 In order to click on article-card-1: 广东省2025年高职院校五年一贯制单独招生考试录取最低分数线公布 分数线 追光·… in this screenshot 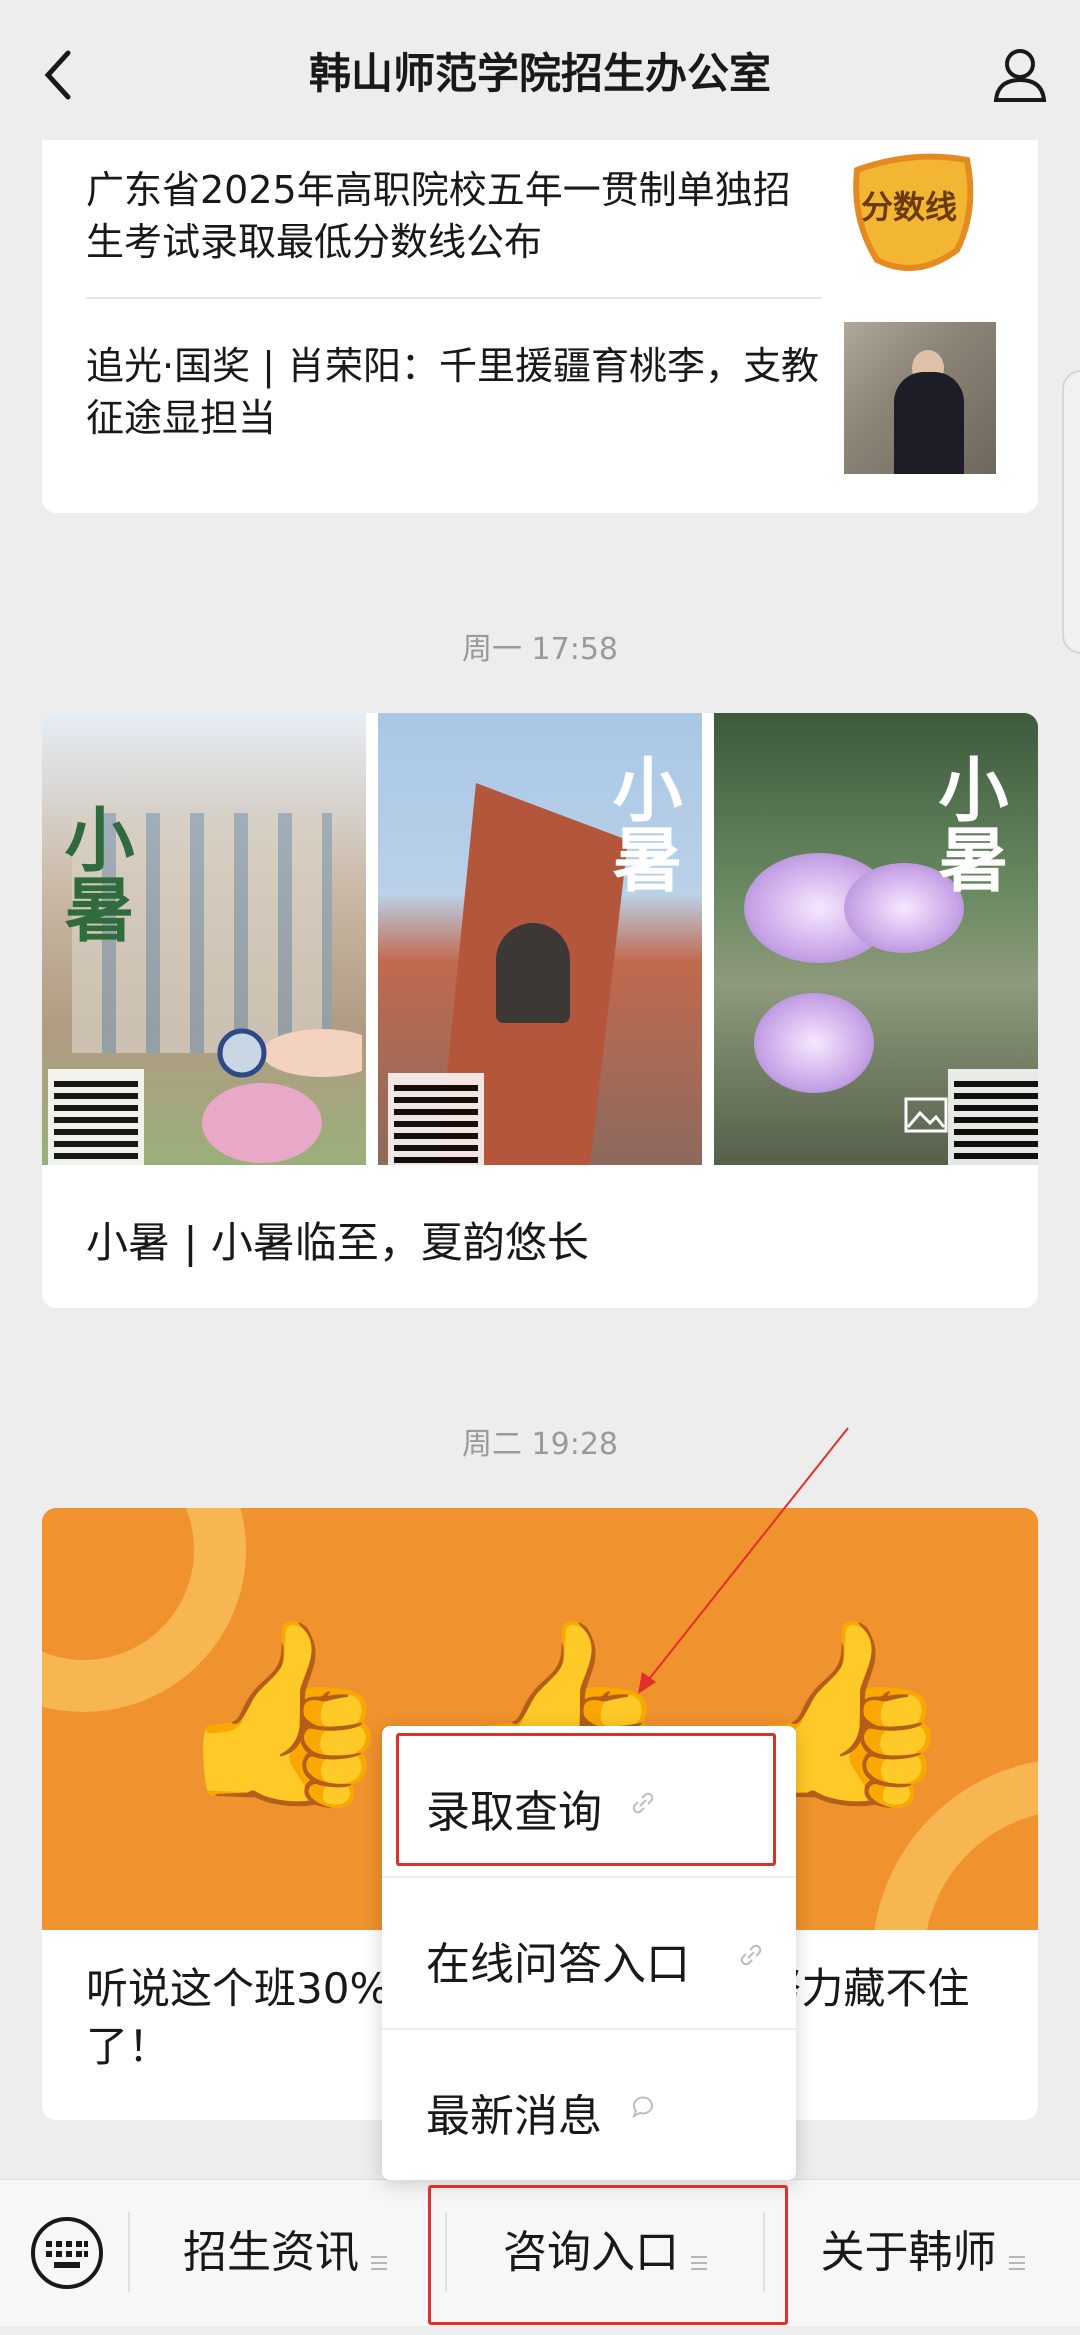, I will do `click(540, 326)`.